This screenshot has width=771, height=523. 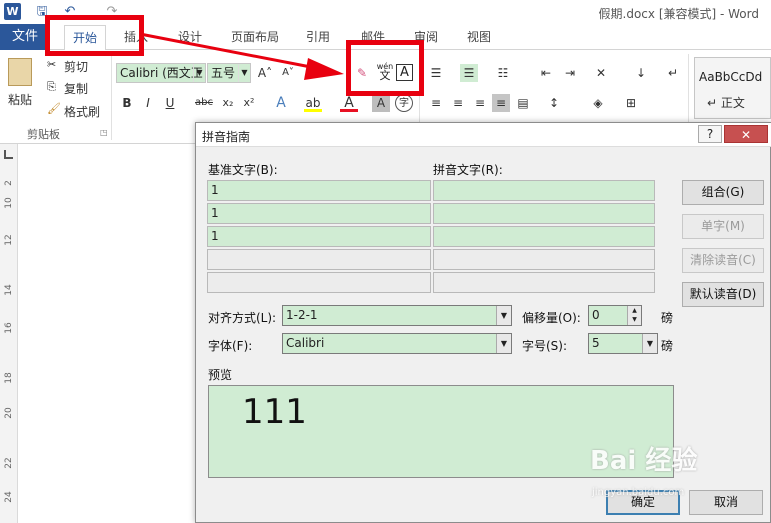 What do you see at coordinates (634, 315) in the screenshot?
I see `spinner-arrows-icon: ▲ ▼` at bounding box center [634, 315].